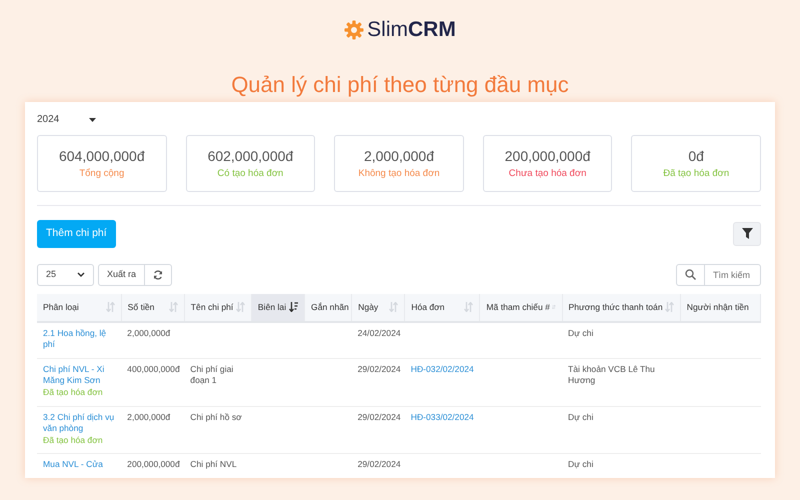 Image resolution: width=800 pixels, height=500 pixels. Describe the element at coordinates (79, 308) in the screenshot. I see `column-header: Phân loại` at that location.